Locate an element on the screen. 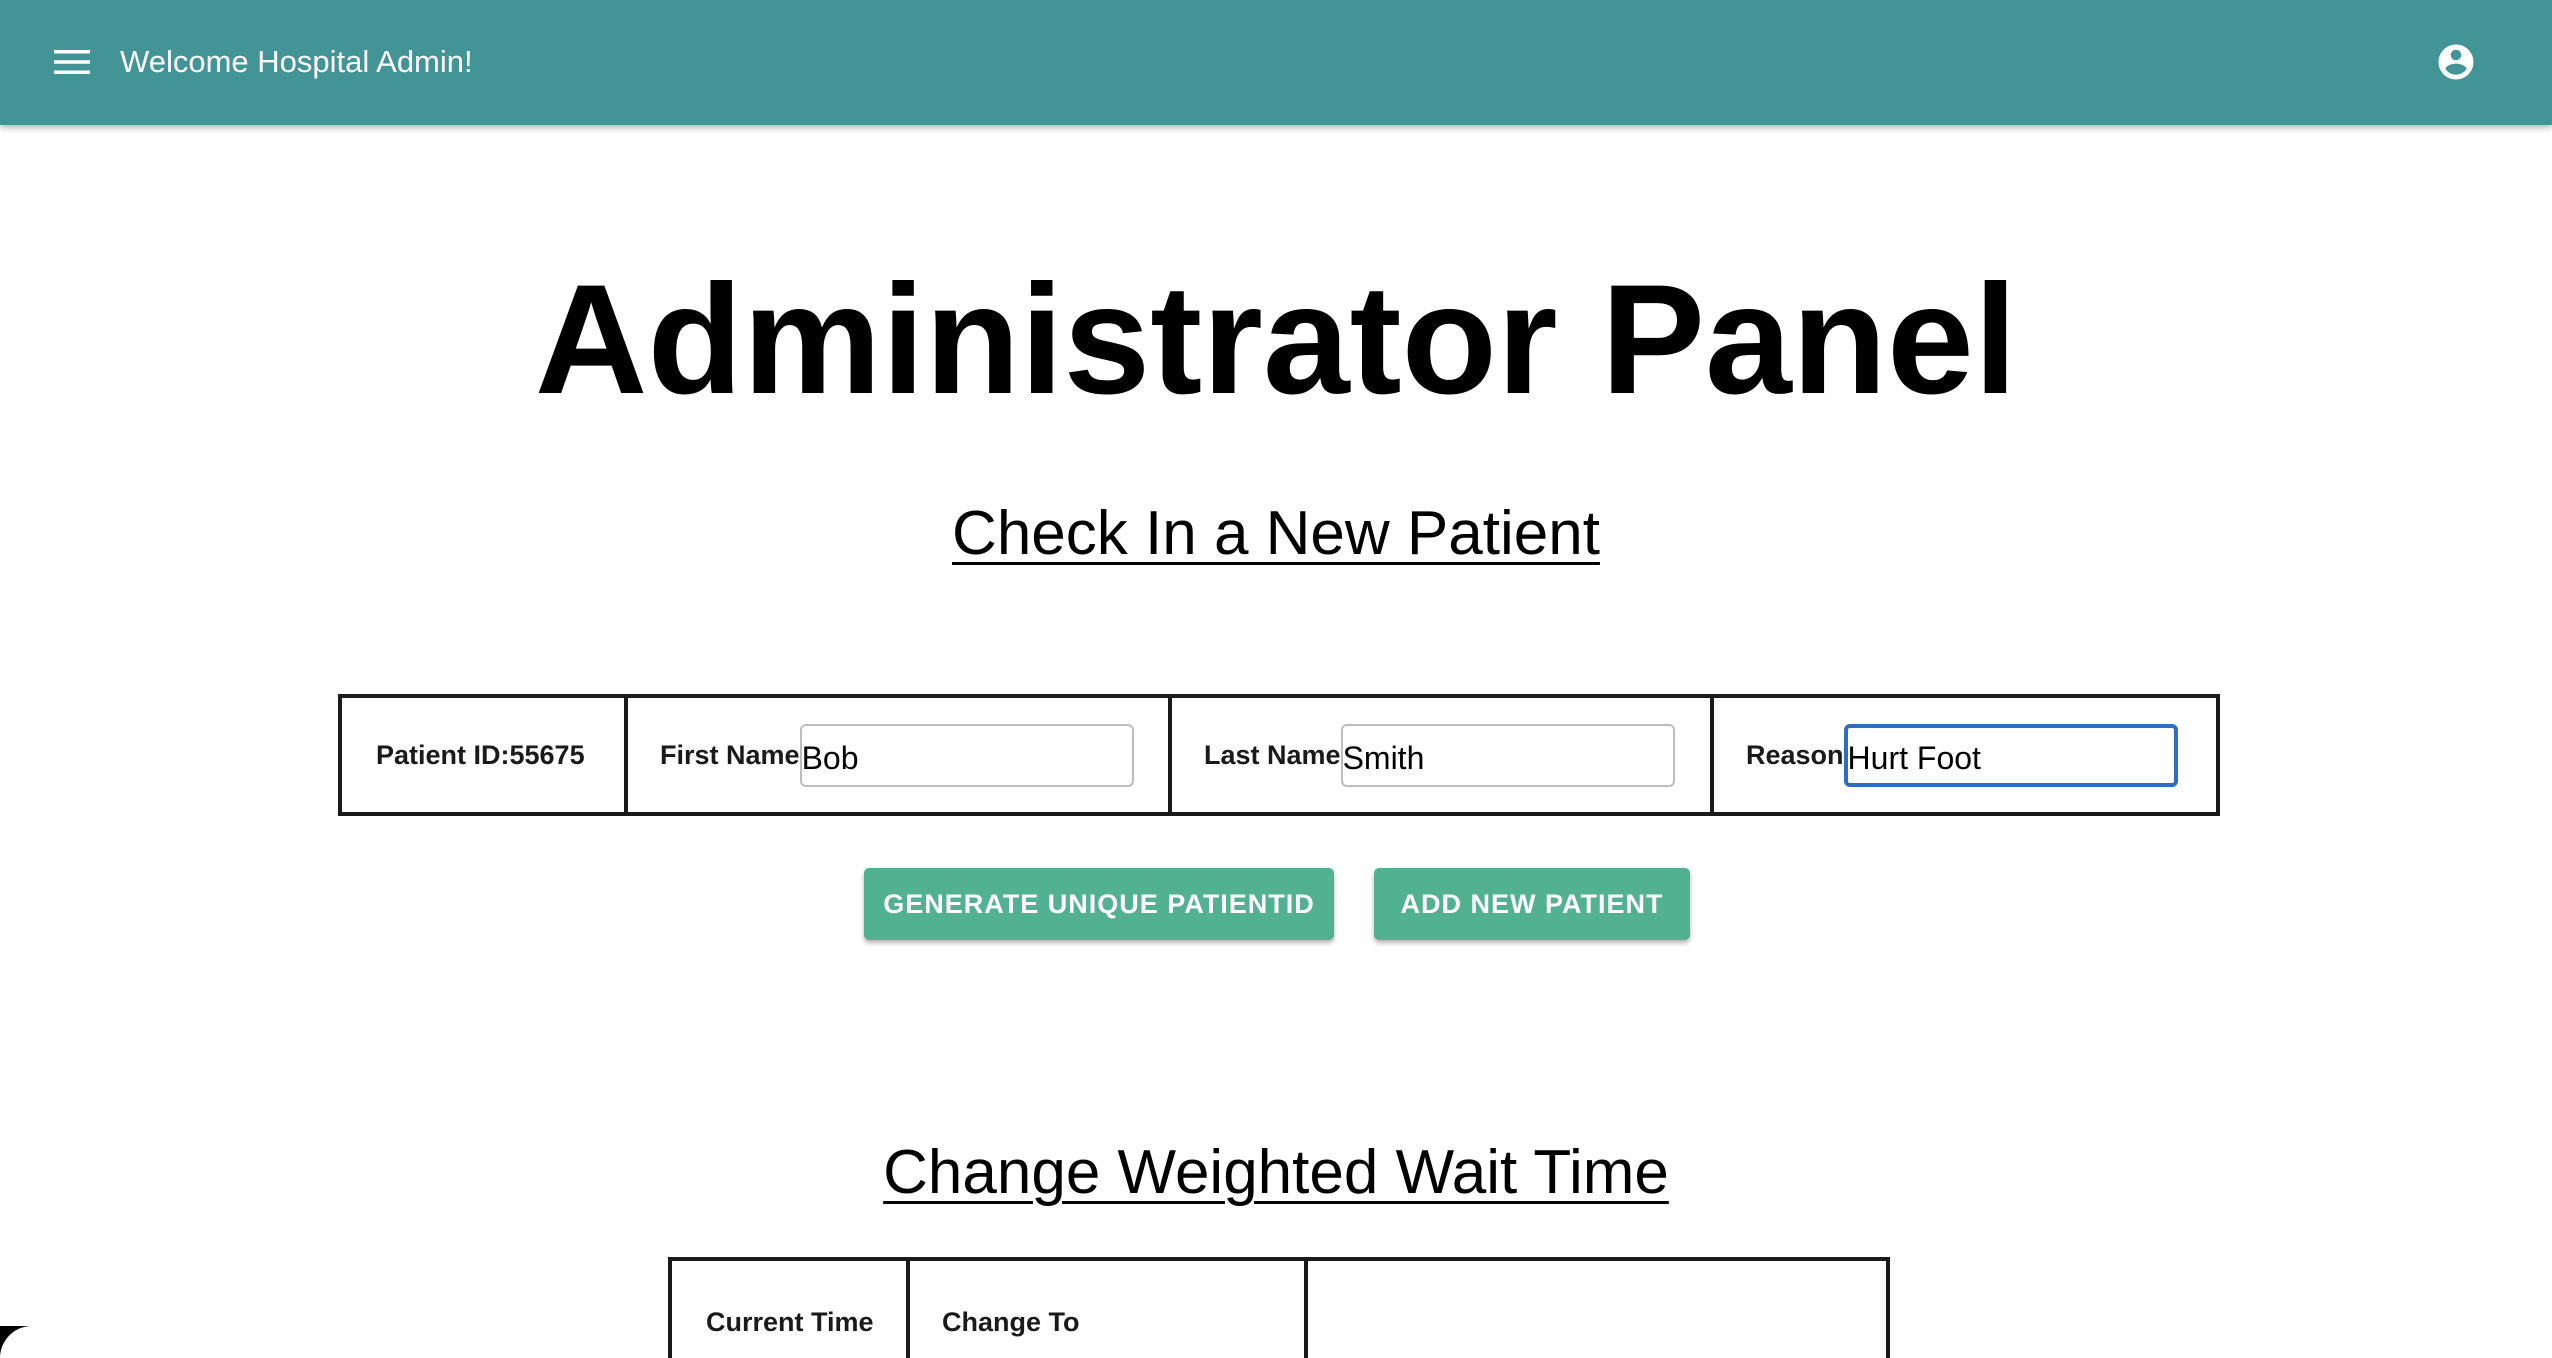 This screenshot has width=2552, height=1358. add-new-patient-button: ADD NEW PATIENT is located at coordinates (1532, 904).